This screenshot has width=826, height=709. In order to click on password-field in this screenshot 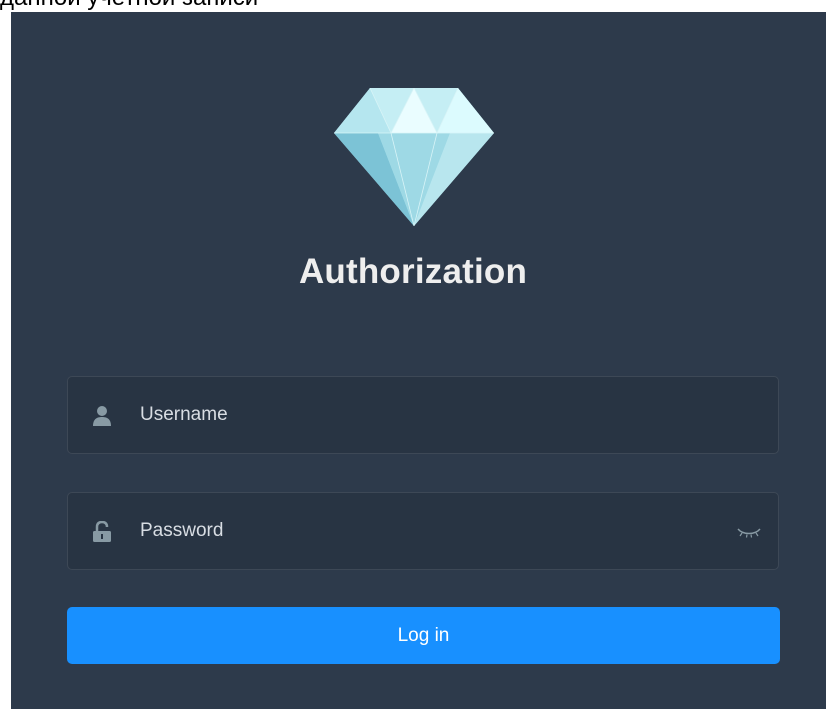, I will do `click(423, 531)`.